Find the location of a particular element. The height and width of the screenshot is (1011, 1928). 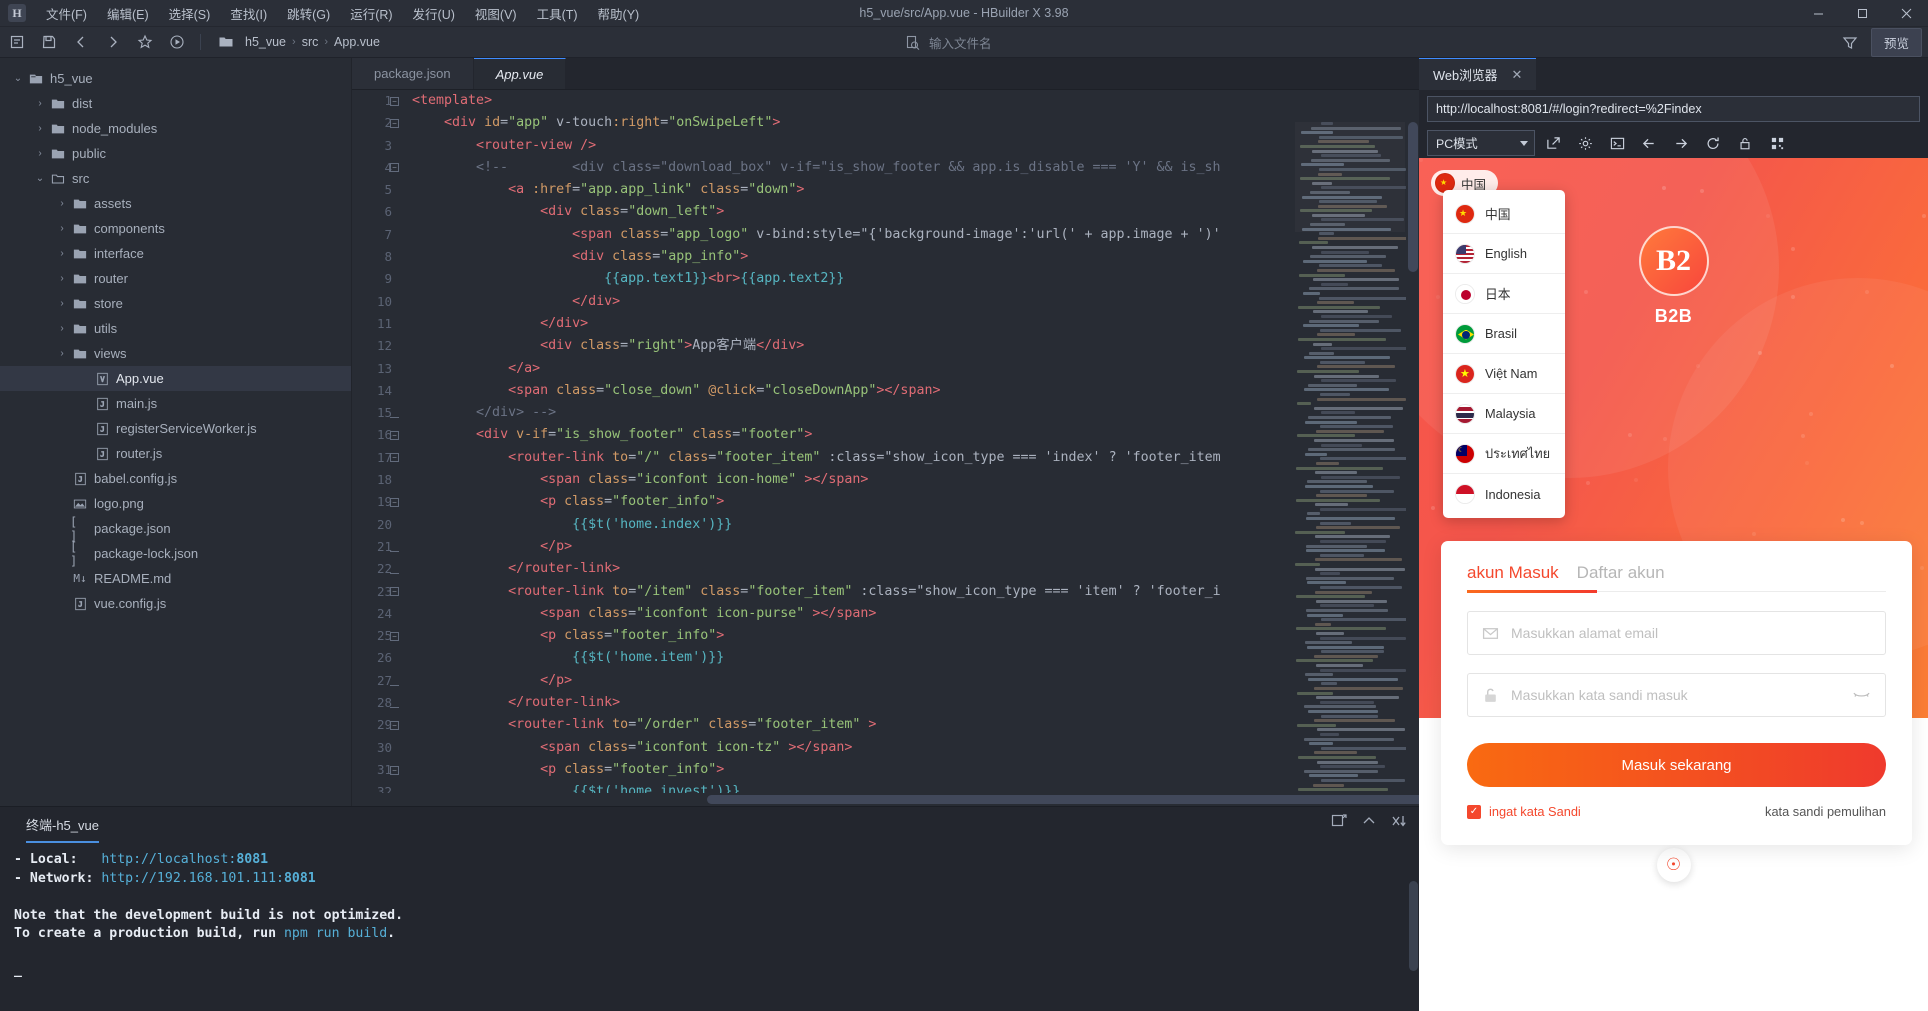

close-button is located at coordinates (1906, 13).